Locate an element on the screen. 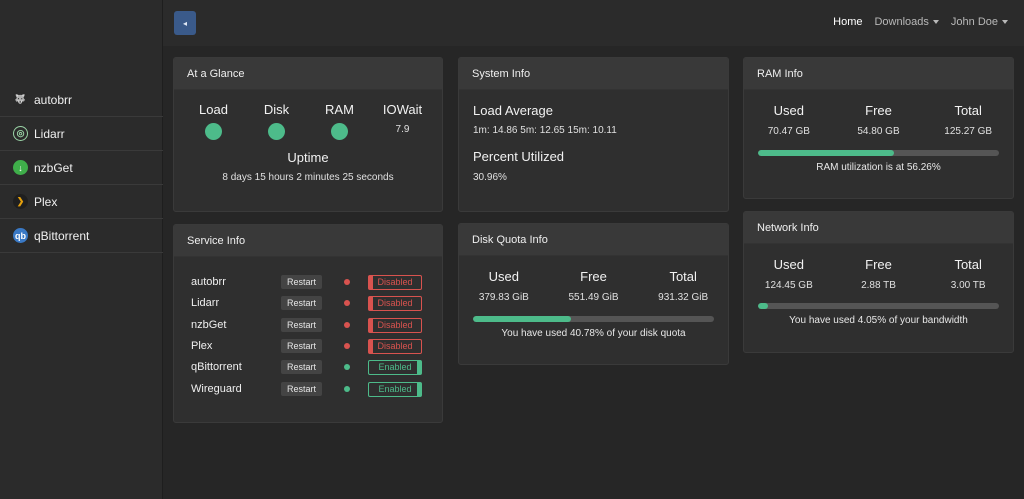 The width and height of the screenshot is (1024, 499). sidebar-item-label: Lidarr is located at coordinates (49, 133).